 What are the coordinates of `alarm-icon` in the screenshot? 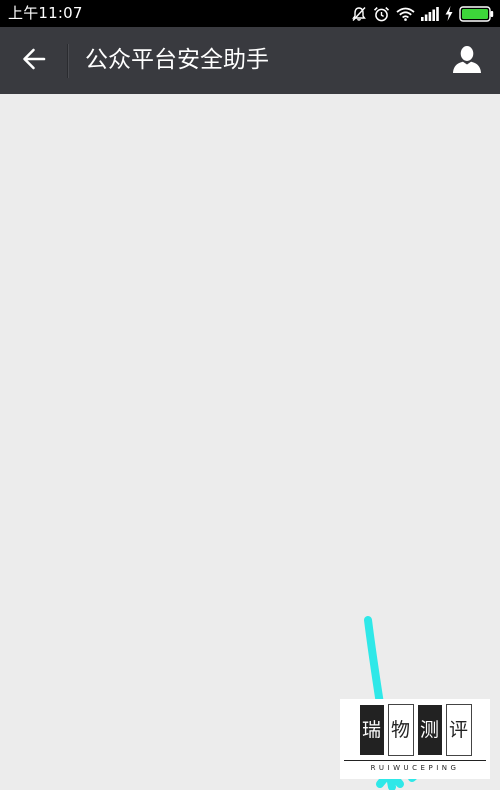 It's located at (381, 14).